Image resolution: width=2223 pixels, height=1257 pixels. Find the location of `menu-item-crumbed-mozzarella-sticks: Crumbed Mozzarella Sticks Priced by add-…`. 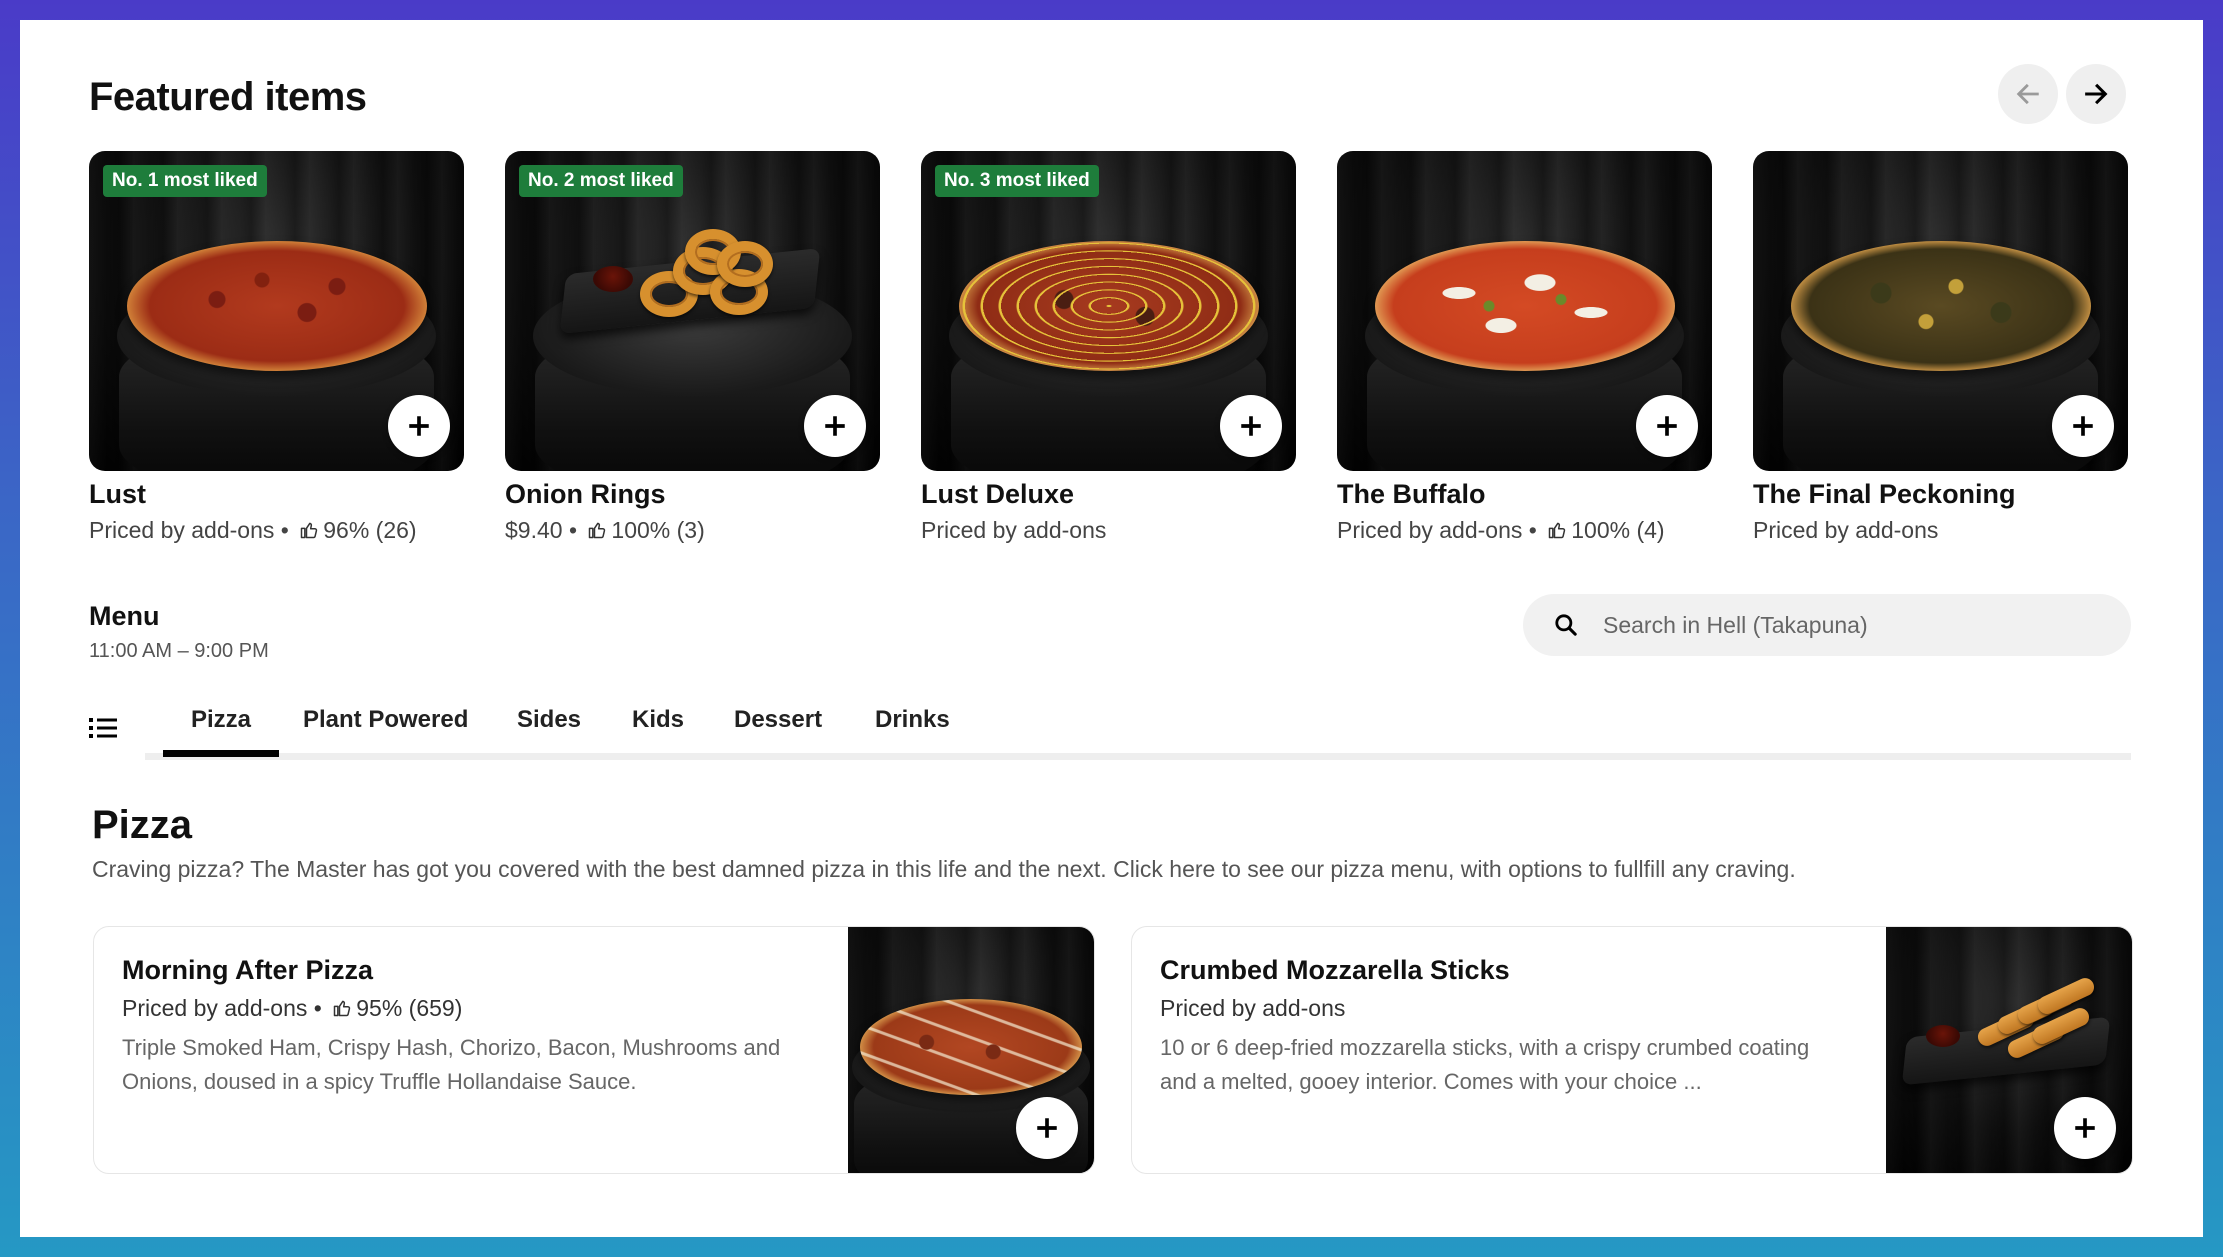

menu-item-crumbed-mozzarella-sticks: Crumbed Mozzarella Sticks Priced by add-… is located at coordinates (1632, 1050).